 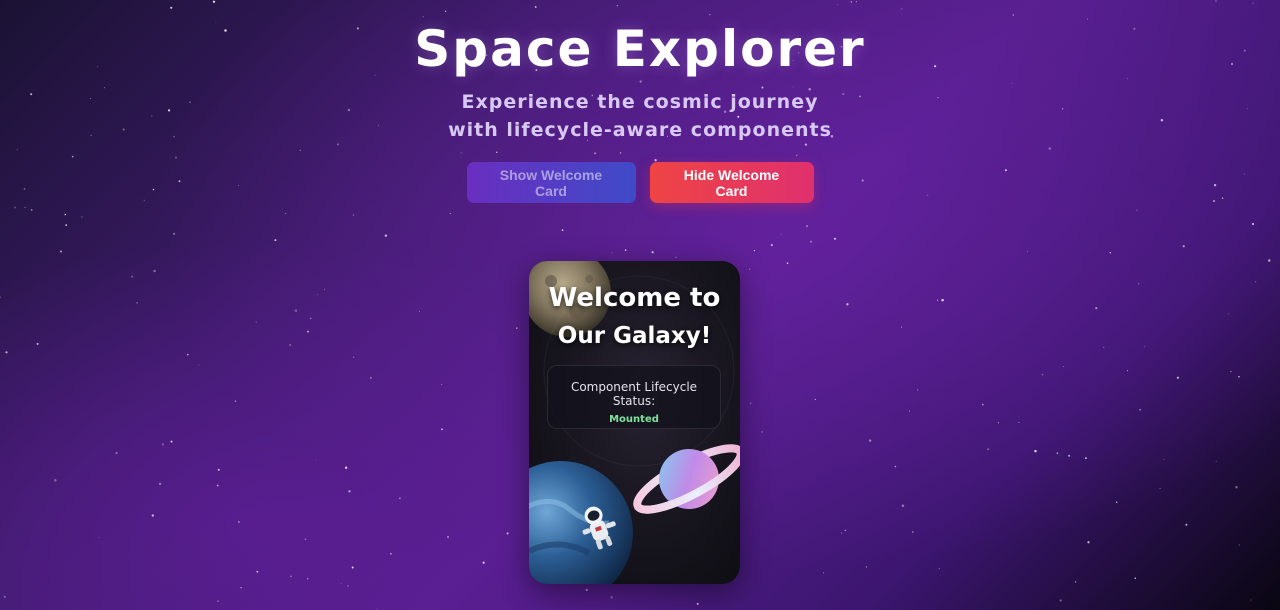 I want to click on card-title-line-1: Welcome to, so click(x=634, y=298).